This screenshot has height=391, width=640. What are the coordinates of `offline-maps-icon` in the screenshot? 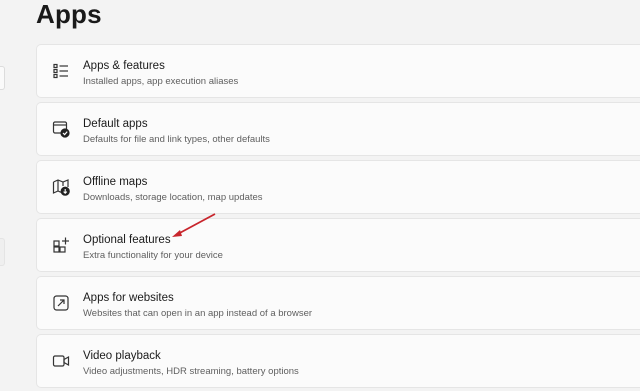 It's located at (61, 187).